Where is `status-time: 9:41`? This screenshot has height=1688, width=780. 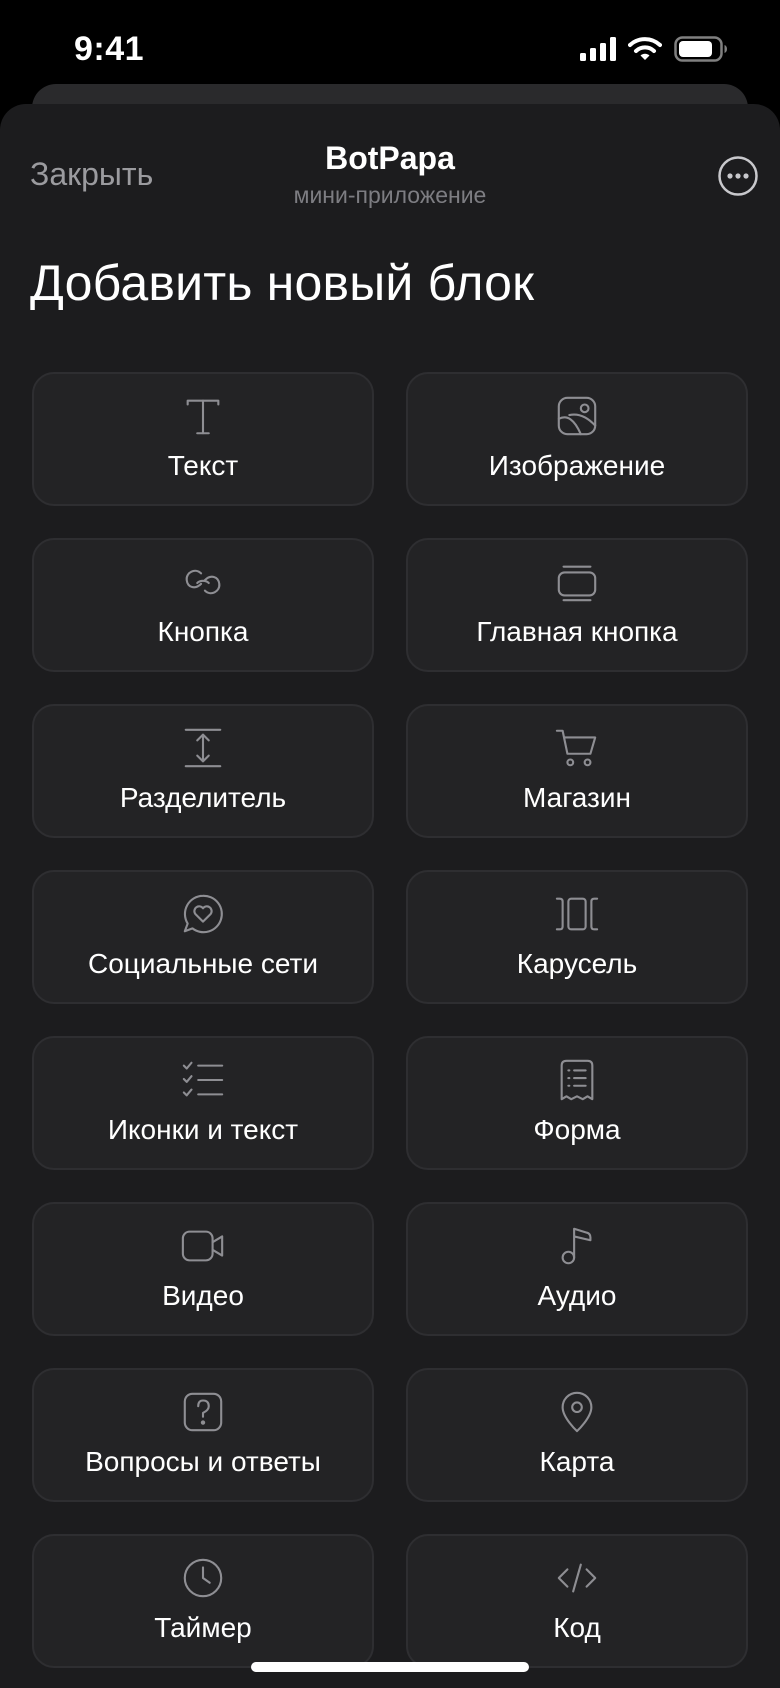 status-time: 9:41 is located at coordinates (109, 49).